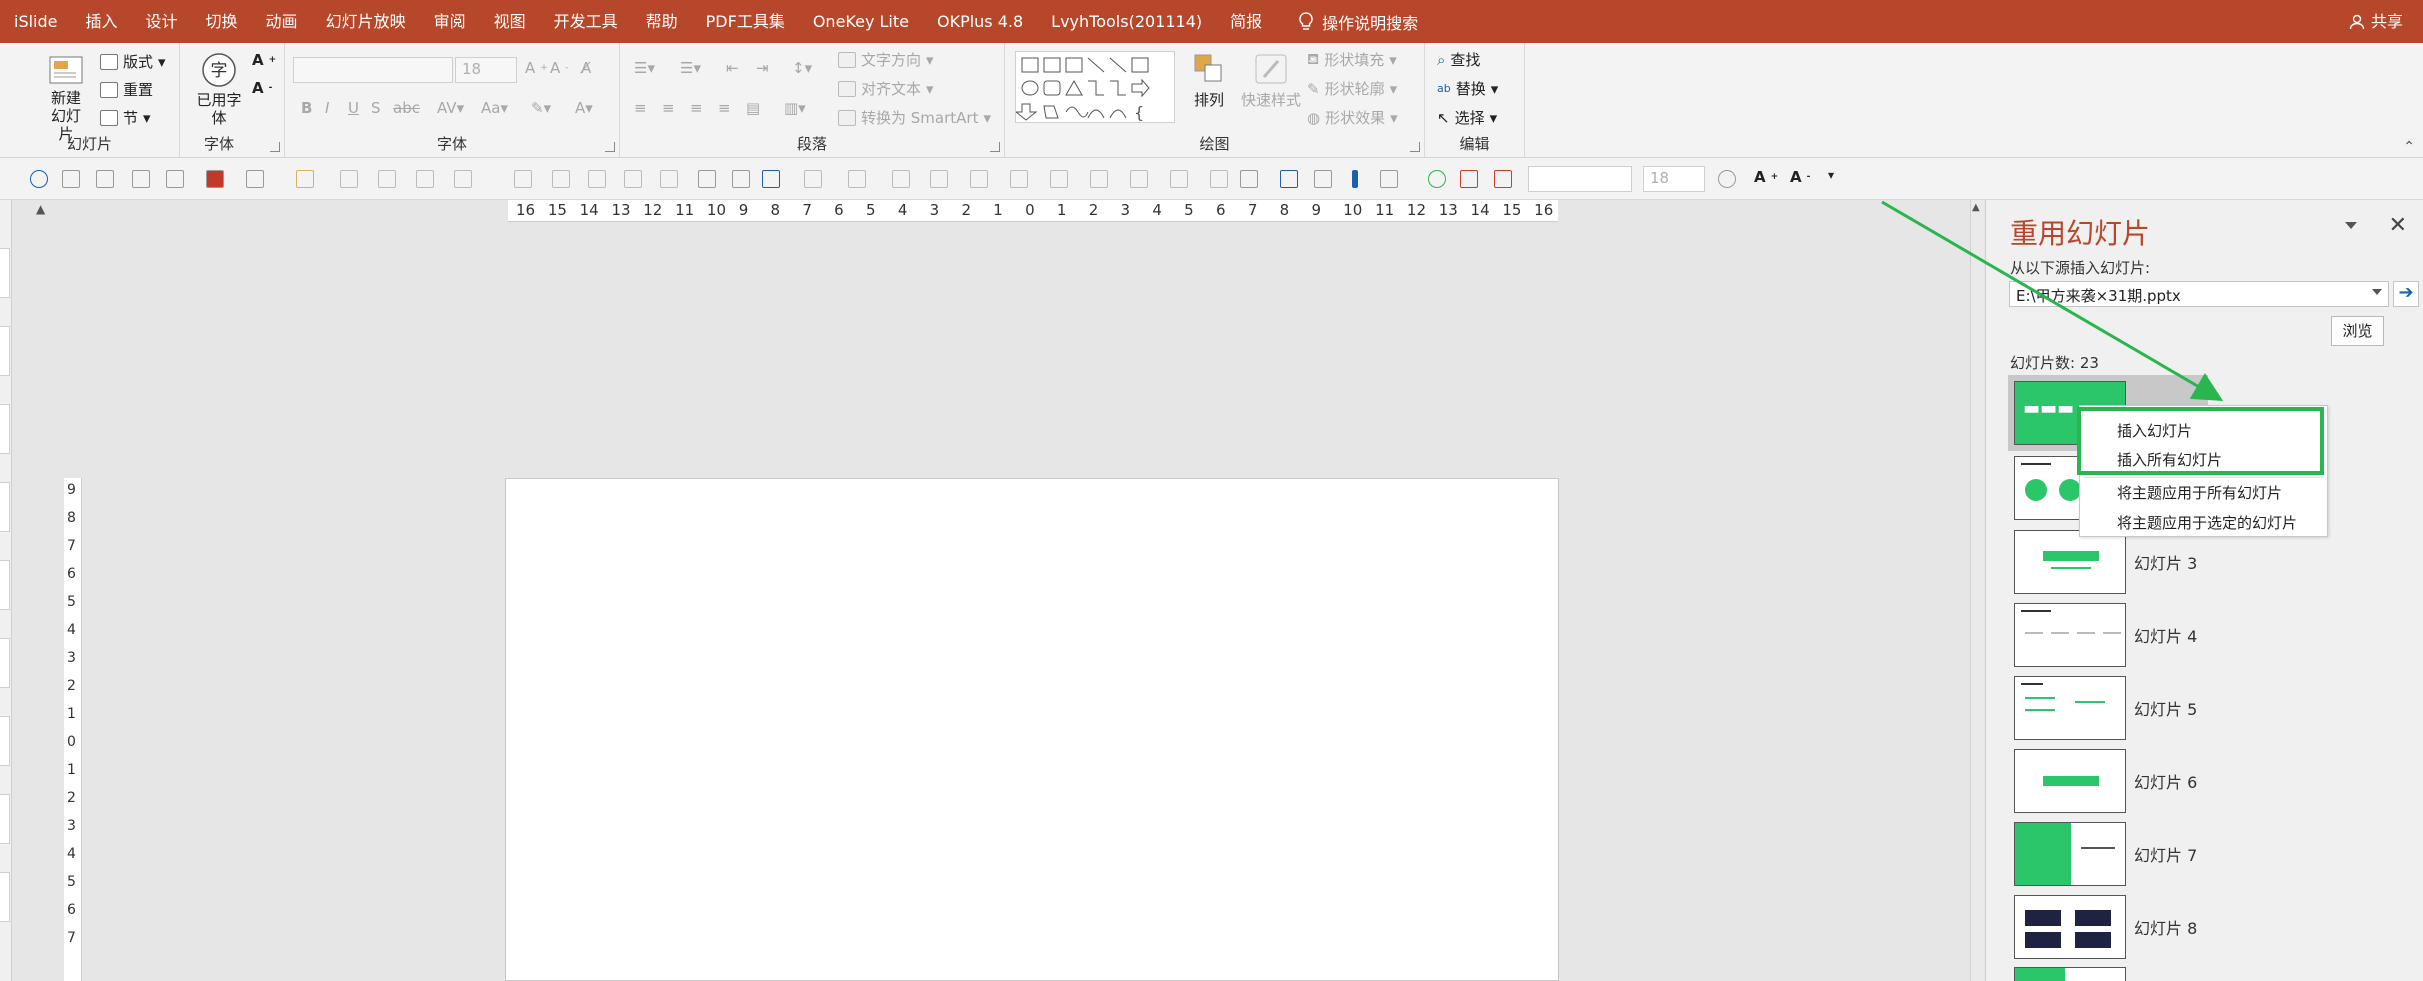 This screenshot has height=981, width=2423. I want to click on qat-grow-font-icon: A +, so click(1766, 177).